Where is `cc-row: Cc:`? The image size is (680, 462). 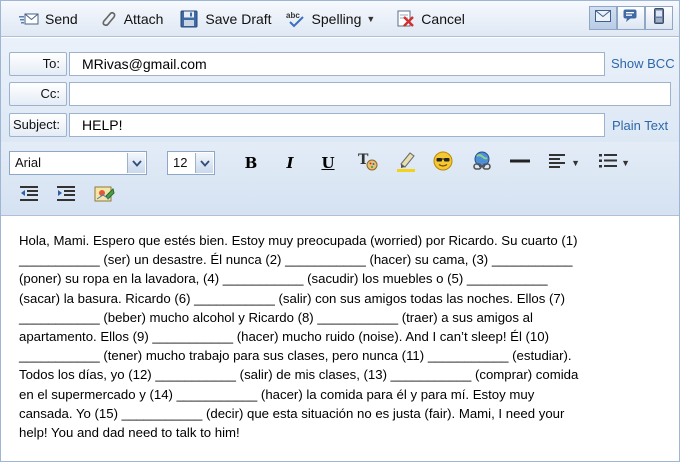
cc-row: Cc: is located at coordinates (340, 93).